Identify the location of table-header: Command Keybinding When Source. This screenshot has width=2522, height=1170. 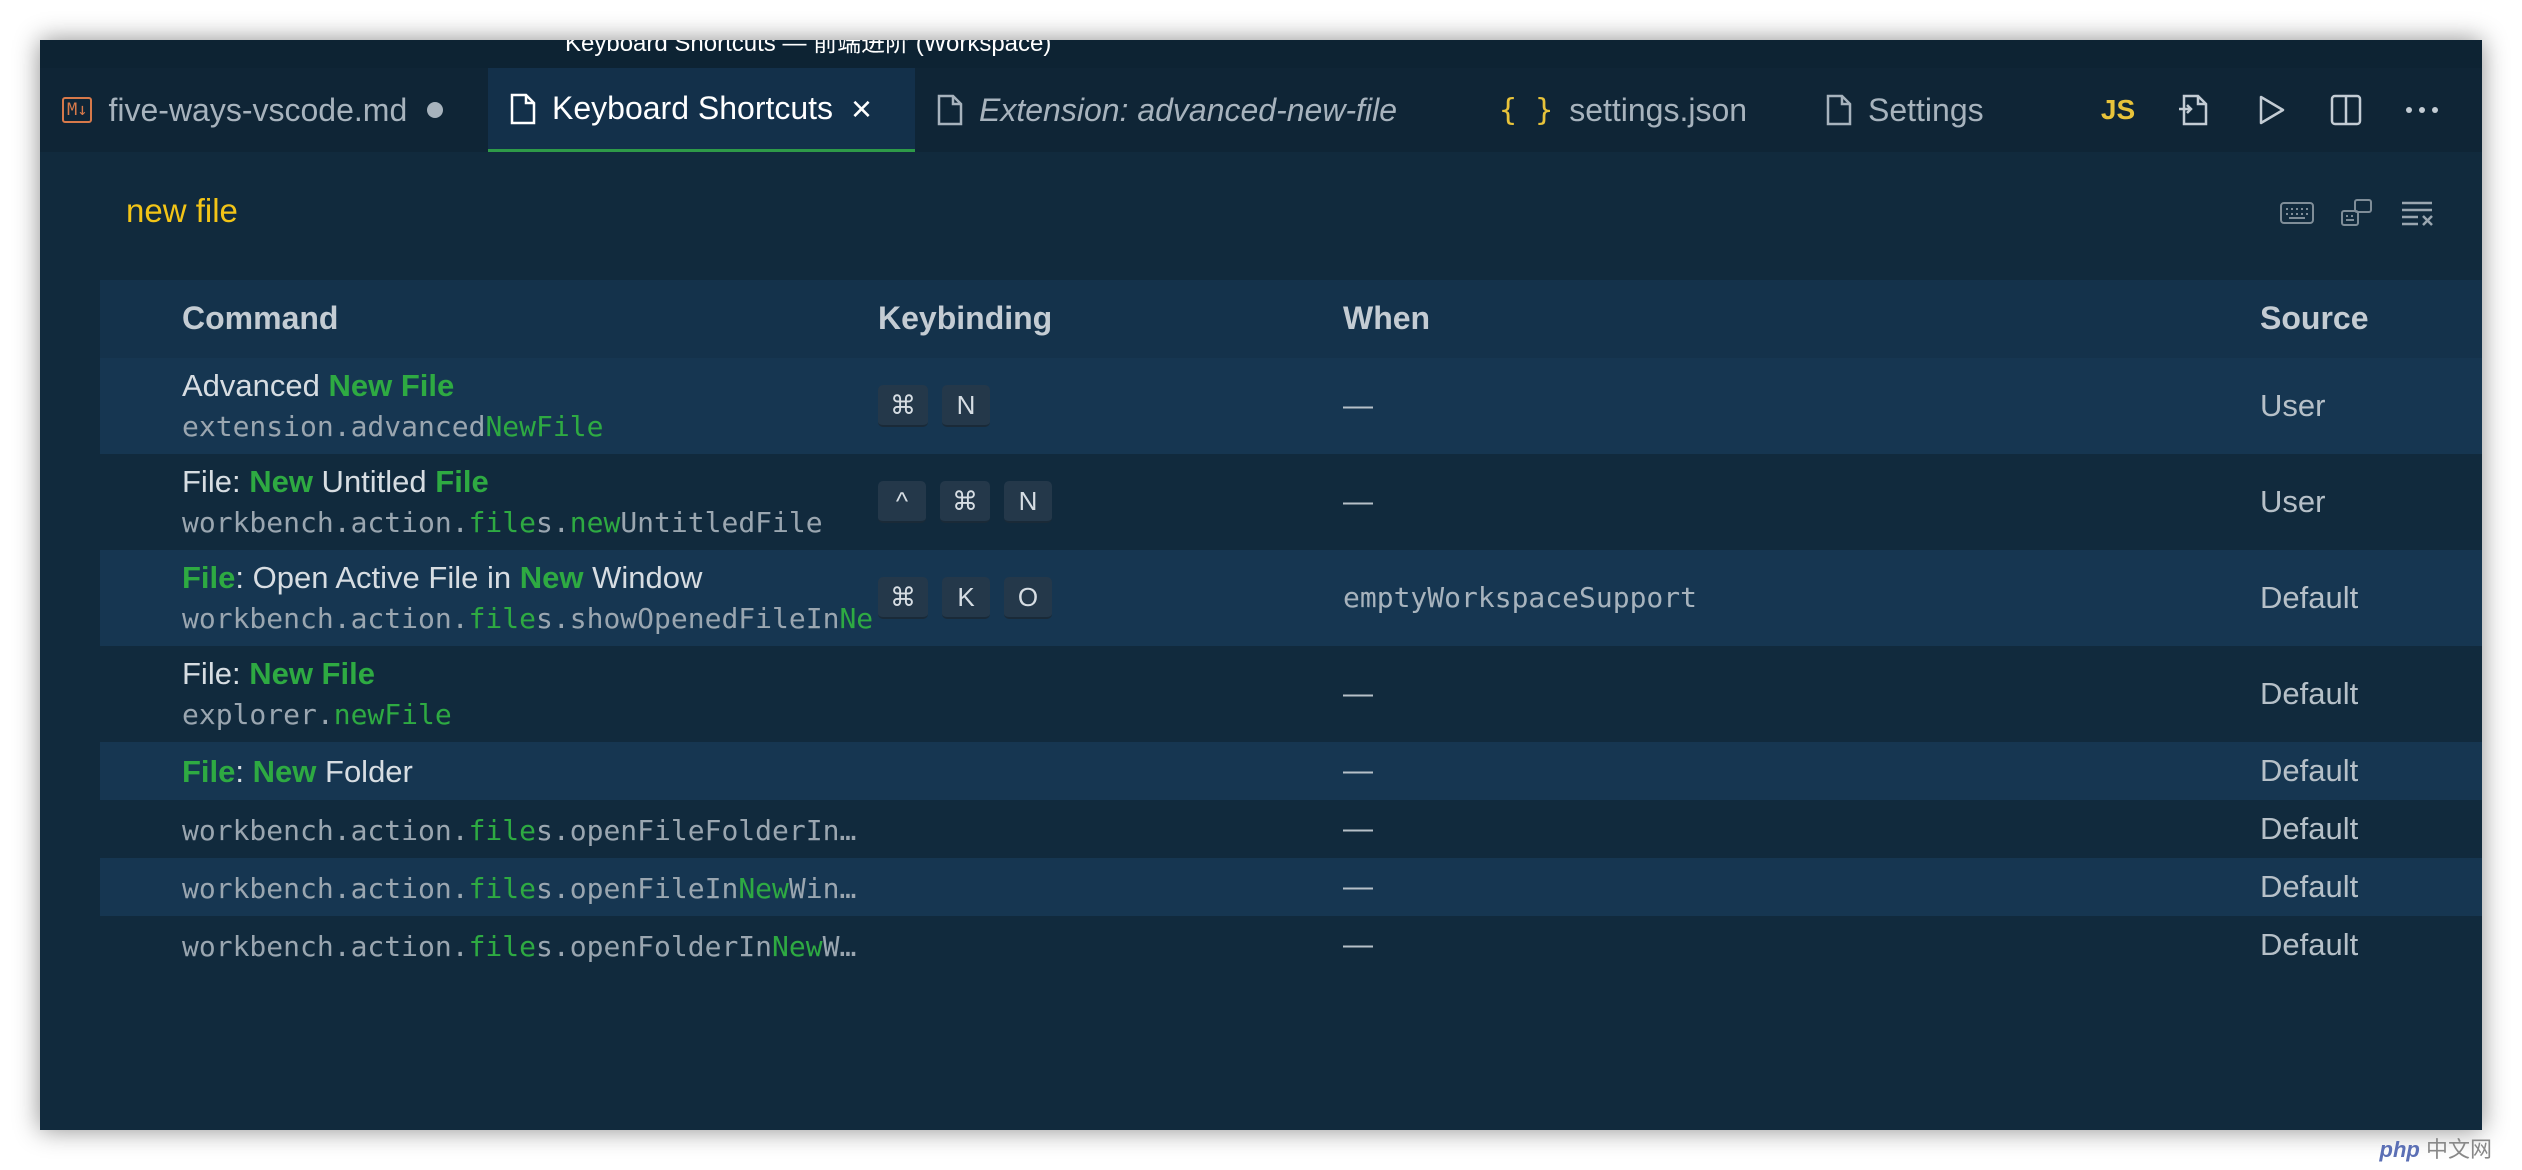
(1291, 319).